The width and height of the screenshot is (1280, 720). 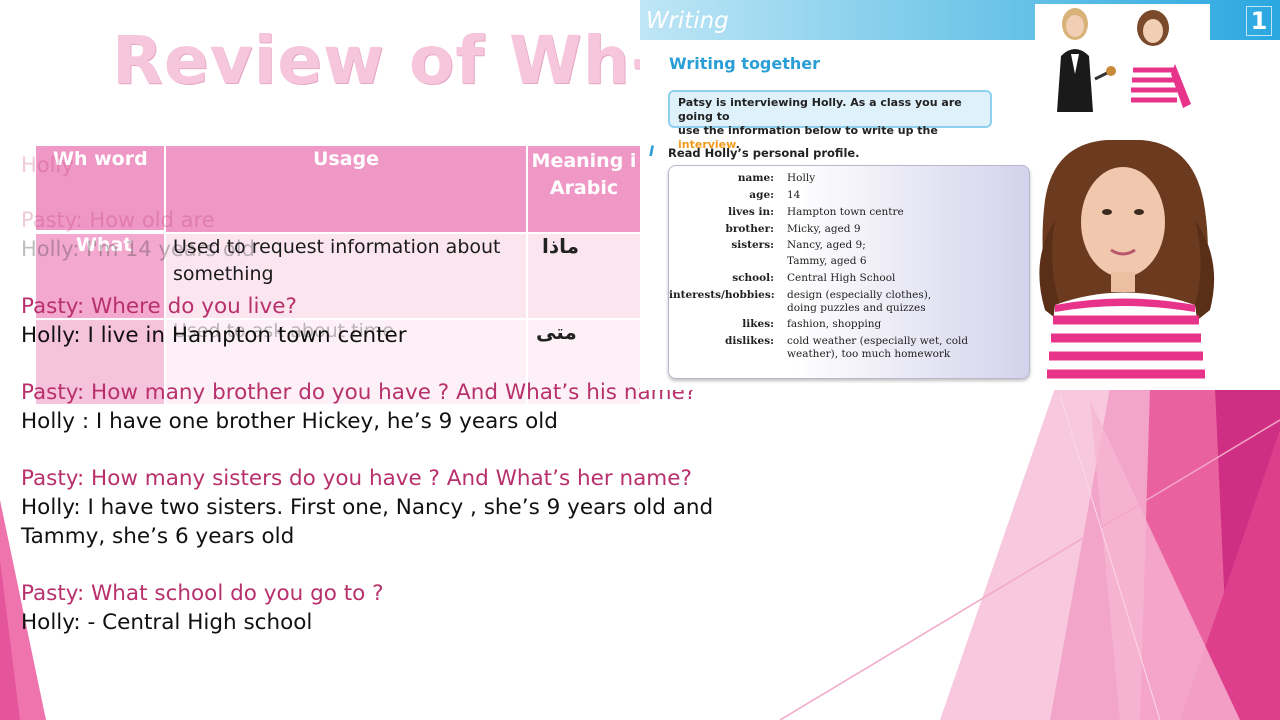 I want to click on table-header-meaning-line2: Arabic, so click(x=584, y=188).